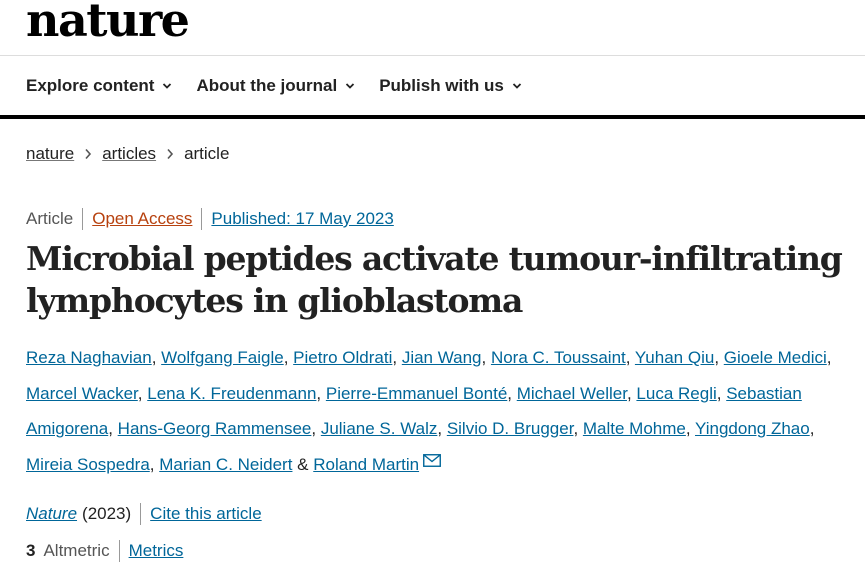 The width and height of the screenshot is (865, 574). Describe the element at coordinates (222, 357) in the screenshot. I see `author-link: Wolfgang Faigle` at that location.